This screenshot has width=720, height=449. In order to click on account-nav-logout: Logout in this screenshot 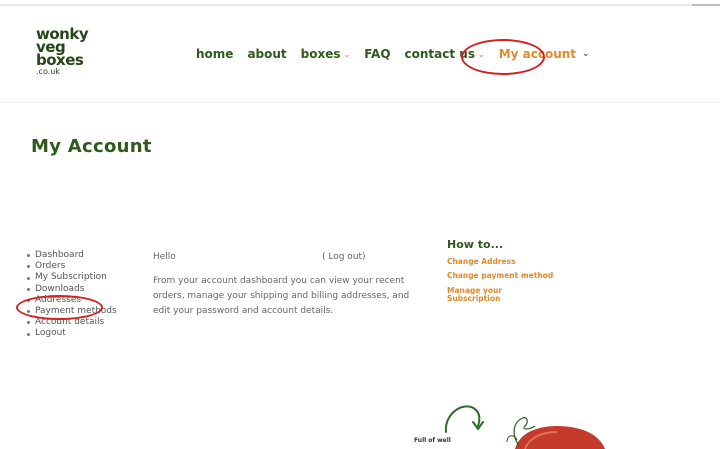, I will do `click(72, 333)`.